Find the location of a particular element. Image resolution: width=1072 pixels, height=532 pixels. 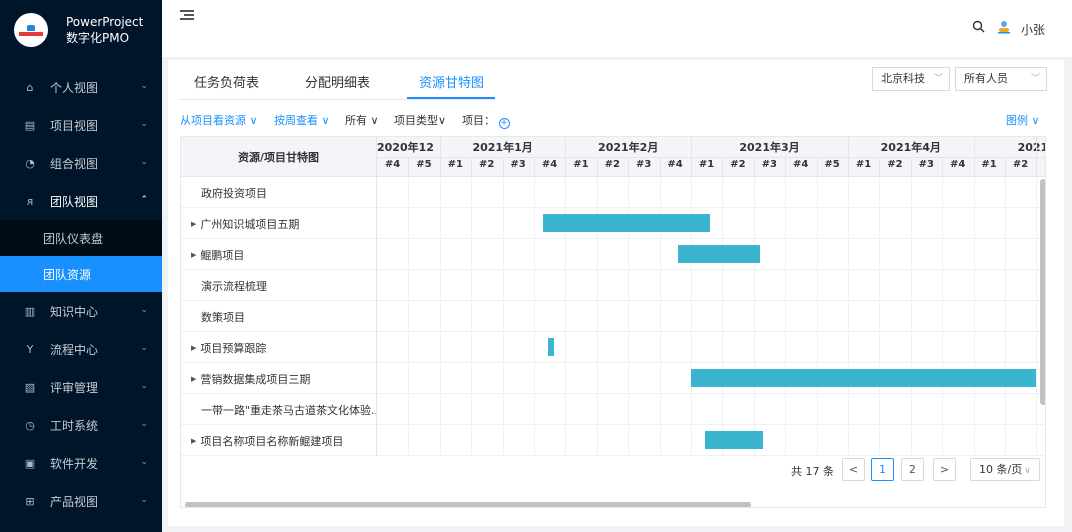

period-dropdown: 按周查看 ∨ is located at coordinates (302, 120).